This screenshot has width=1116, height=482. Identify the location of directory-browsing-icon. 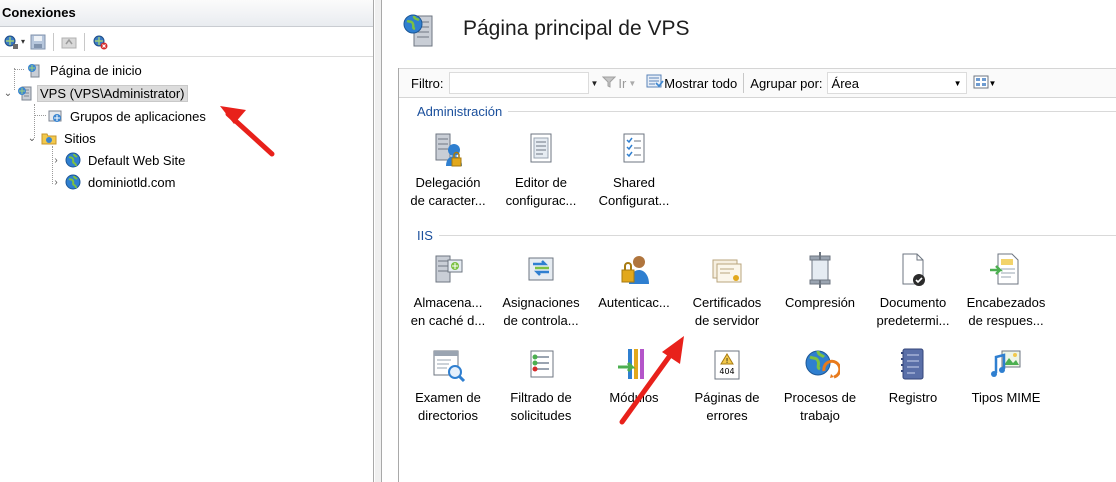
(448, 365).